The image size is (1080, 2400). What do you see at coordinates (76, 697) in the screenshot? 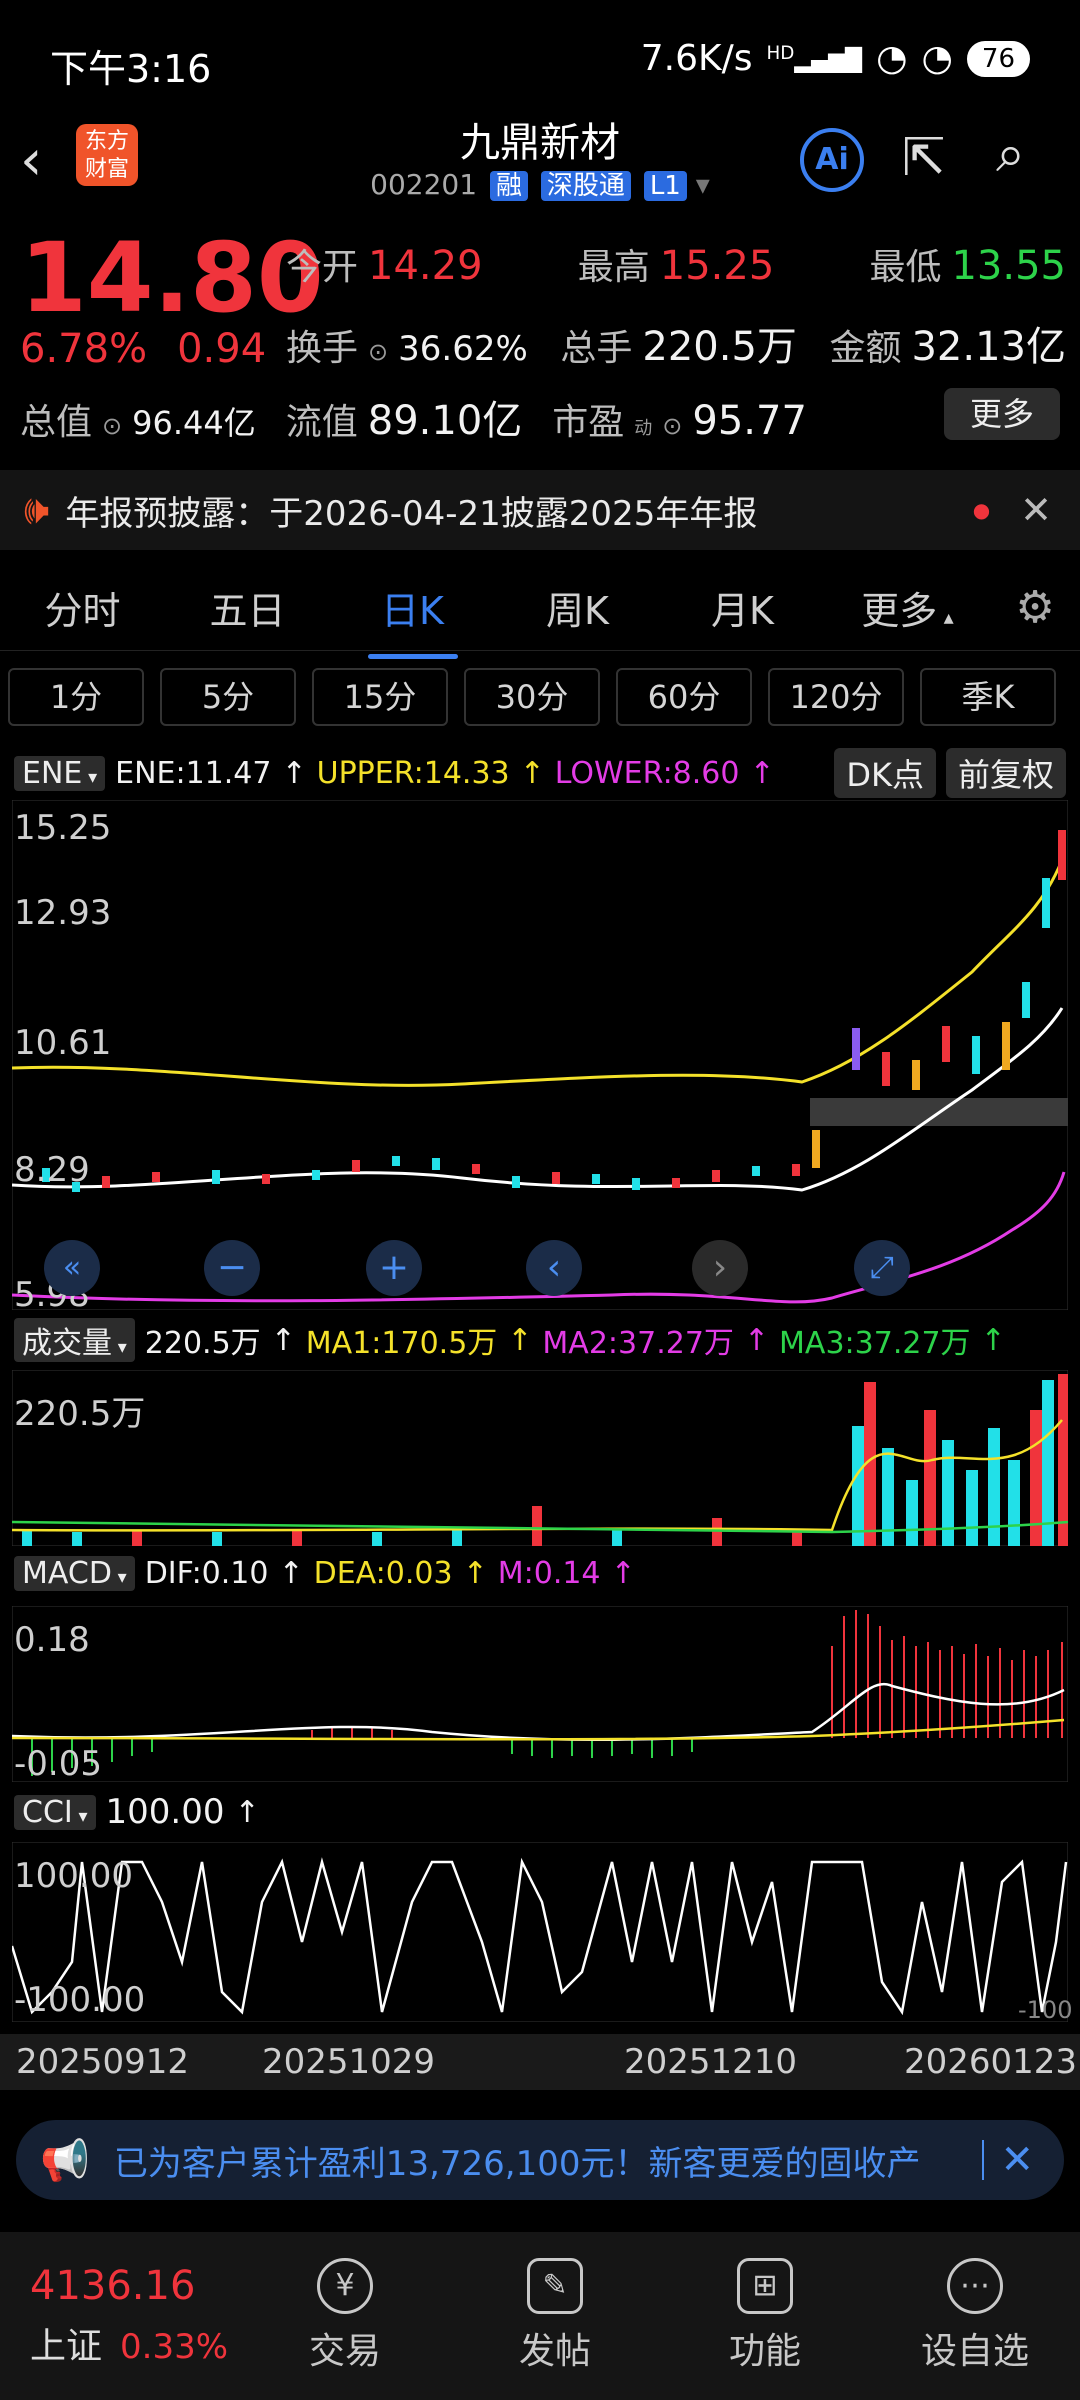
I see `period-1m: 1分` at bounding box center [76, 697].